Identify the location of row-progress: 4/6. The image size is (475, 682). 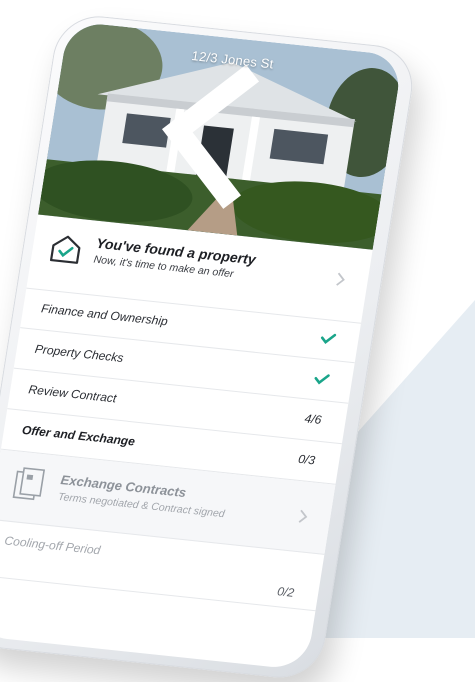
(313, 419).